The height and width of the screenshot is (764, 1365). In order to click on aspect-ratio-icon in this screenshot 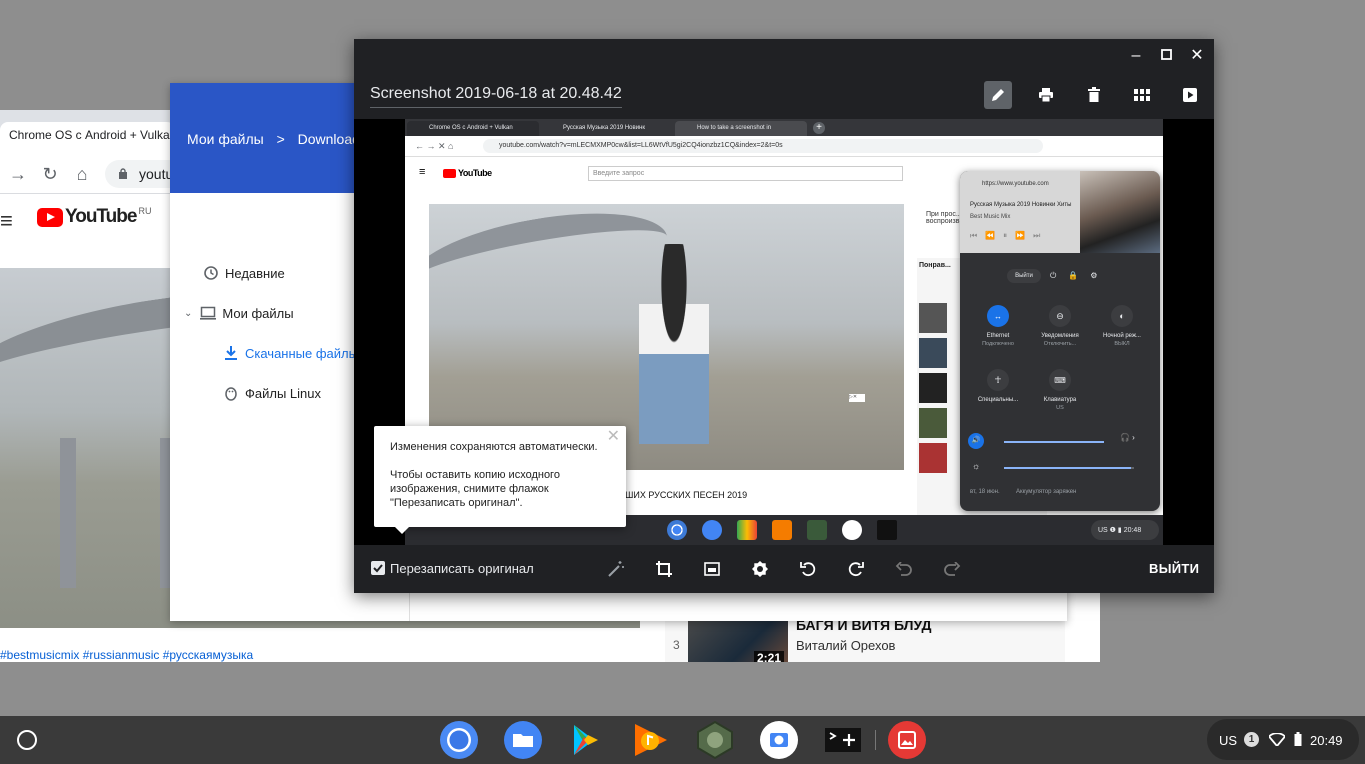, I will do `click(712, 569)`.